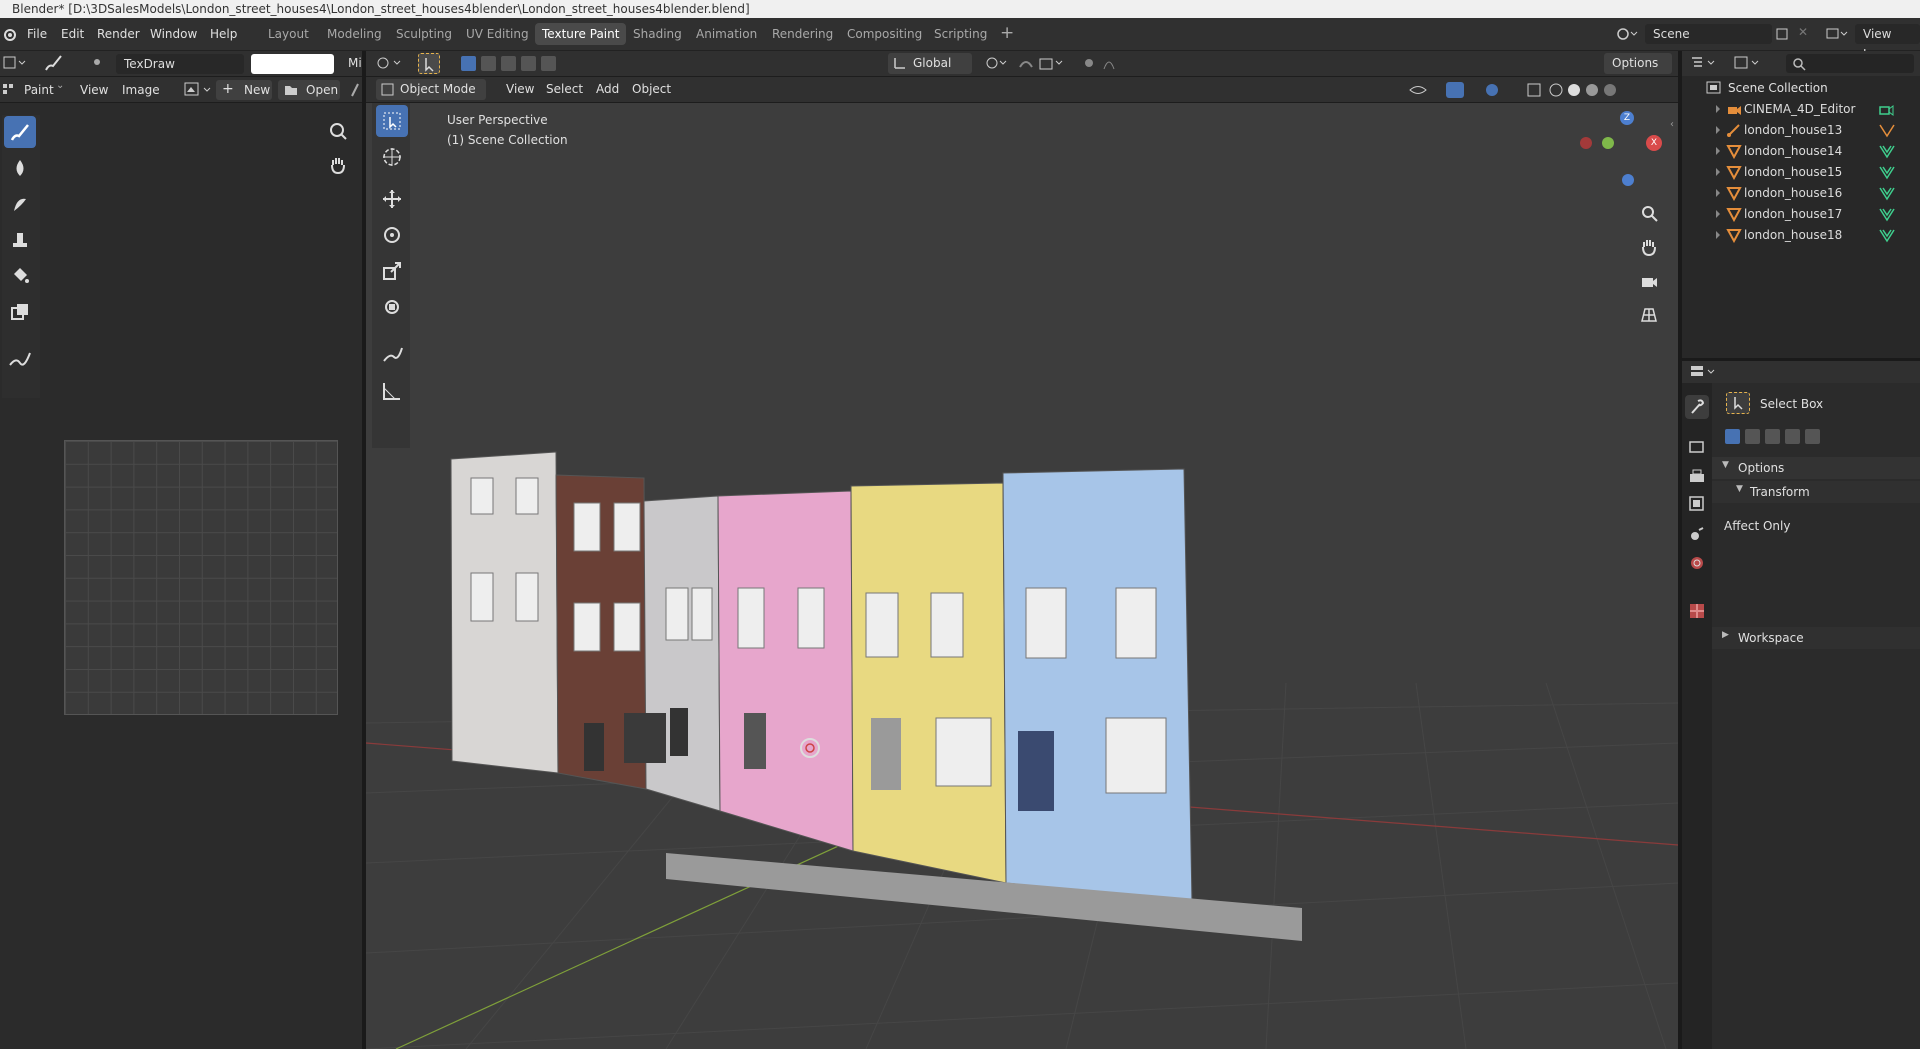  I want to click on scene-field: Scene, so click(1708, 34).